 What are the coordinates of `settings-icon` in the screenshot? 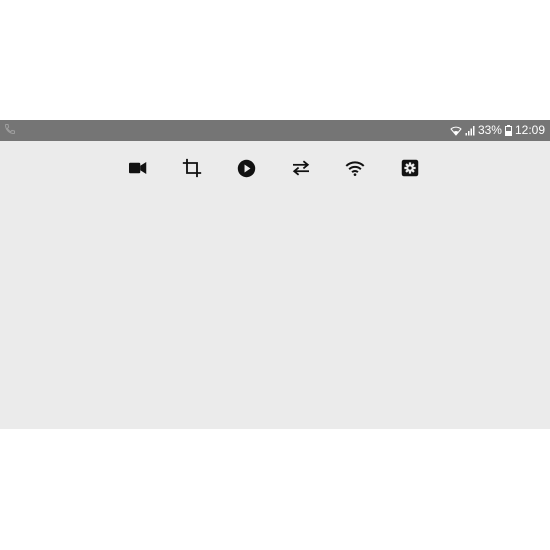 It's located at (410, 168).